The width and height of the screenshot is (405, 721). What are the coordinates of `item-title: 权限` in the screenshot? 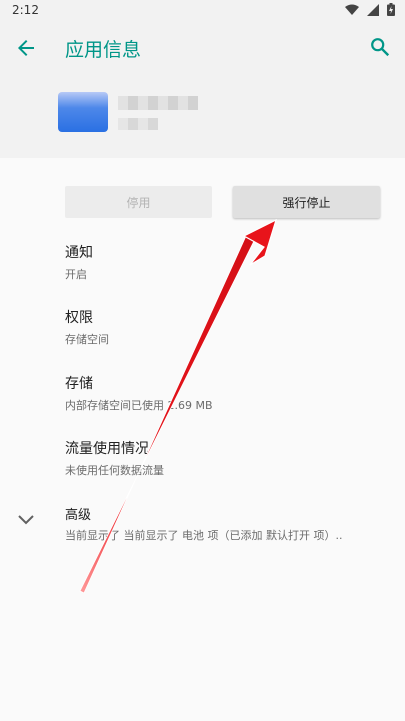 It's located at (79, 318).